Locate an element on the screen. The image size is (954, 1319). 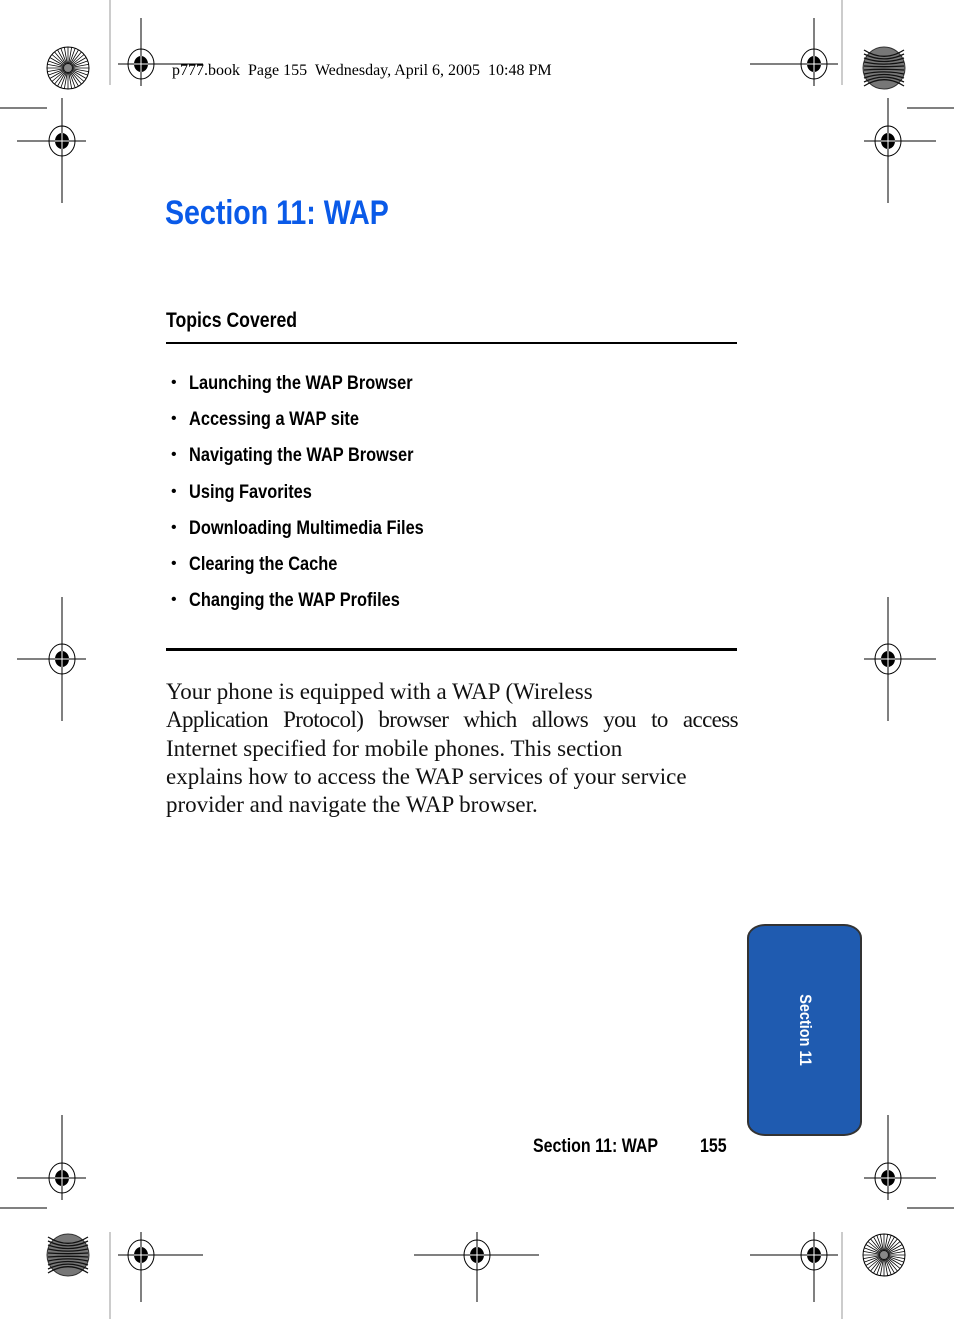
topic-label: Clearing the Cache is located at coordinates (263, 563).